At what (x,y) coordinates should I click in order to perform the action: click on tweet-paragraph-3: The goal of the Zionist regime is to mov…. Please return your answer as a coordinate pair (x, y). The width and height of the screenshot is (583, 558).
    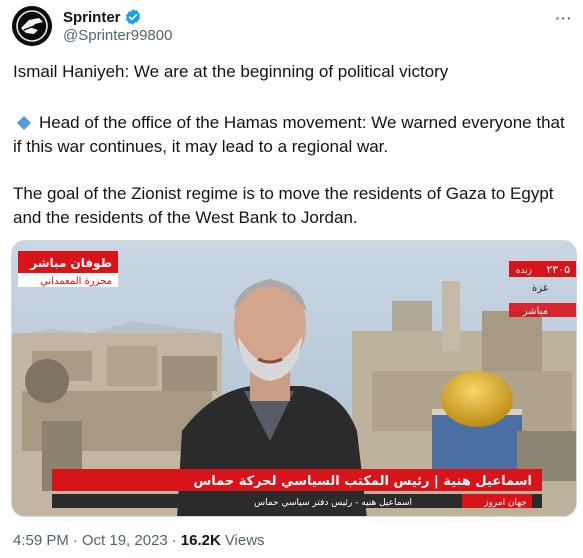
    Looking at the image, I should click on (283, 205).